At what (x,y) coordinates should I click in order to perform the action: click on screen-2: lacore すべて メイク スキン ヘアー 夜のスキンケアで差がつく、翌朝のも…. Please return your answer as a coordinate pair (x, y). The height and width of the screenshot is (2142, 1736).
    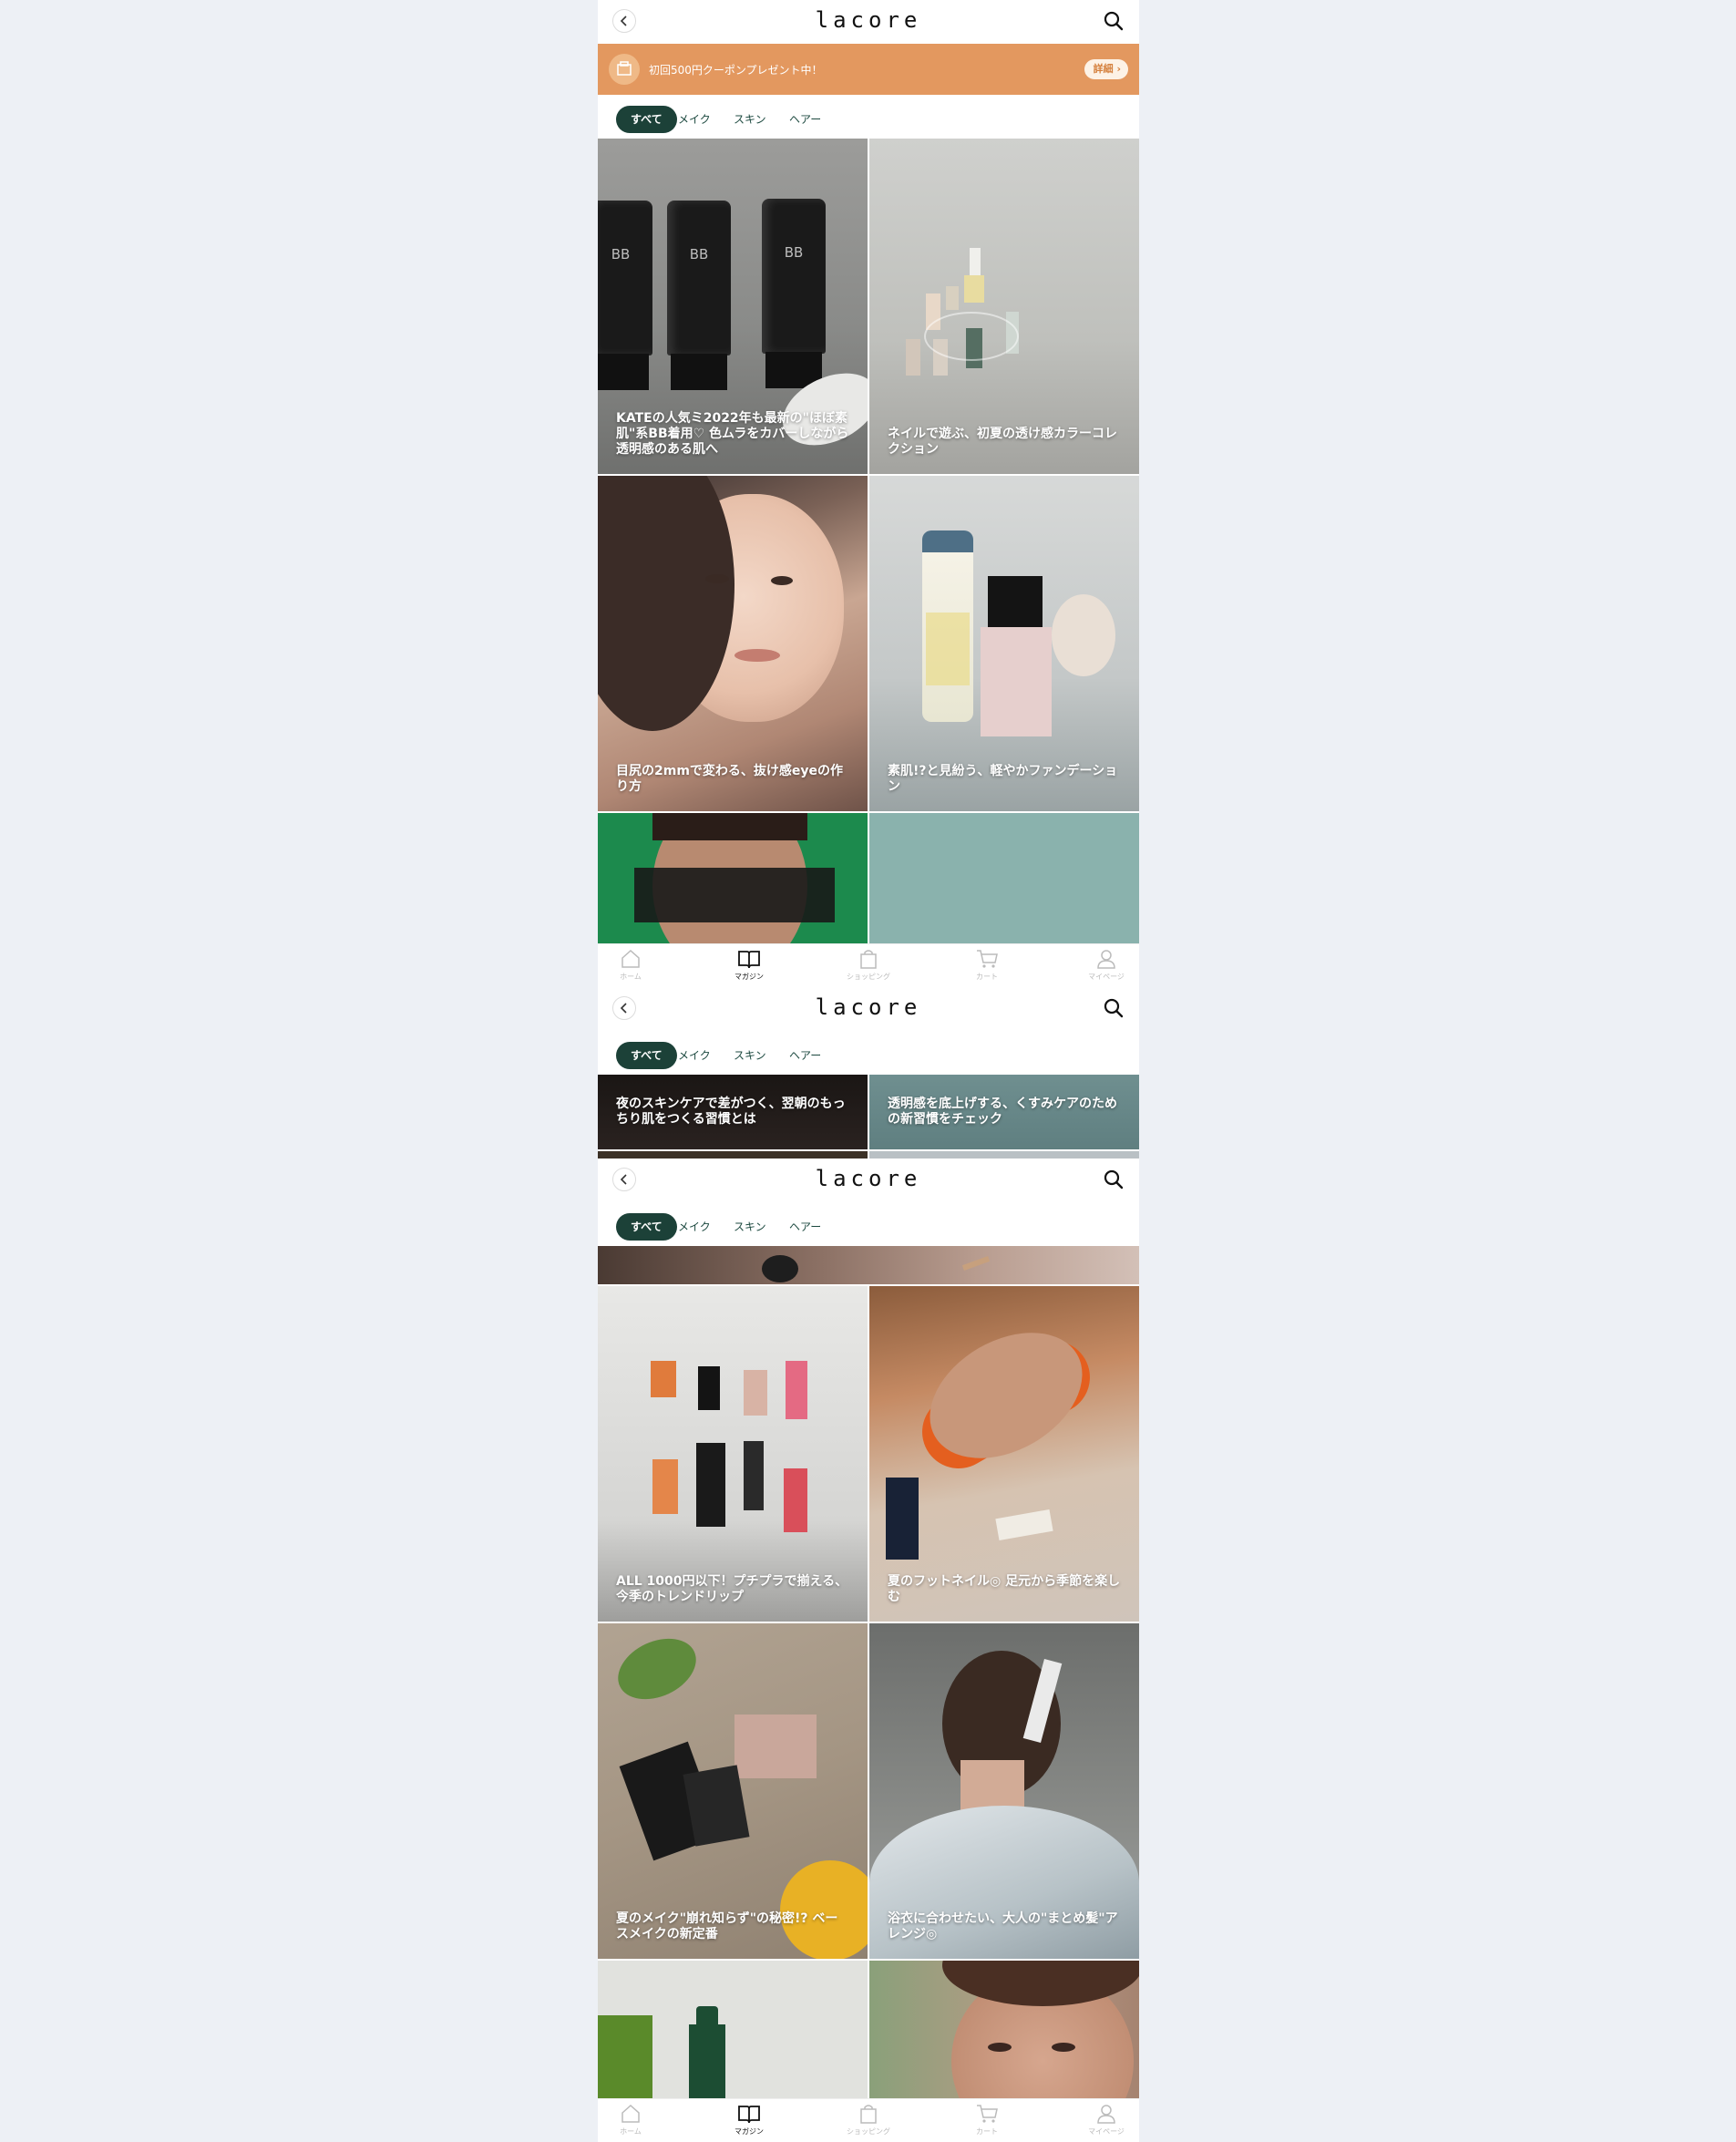
    Looking at the image, I should click on (868, 1073).